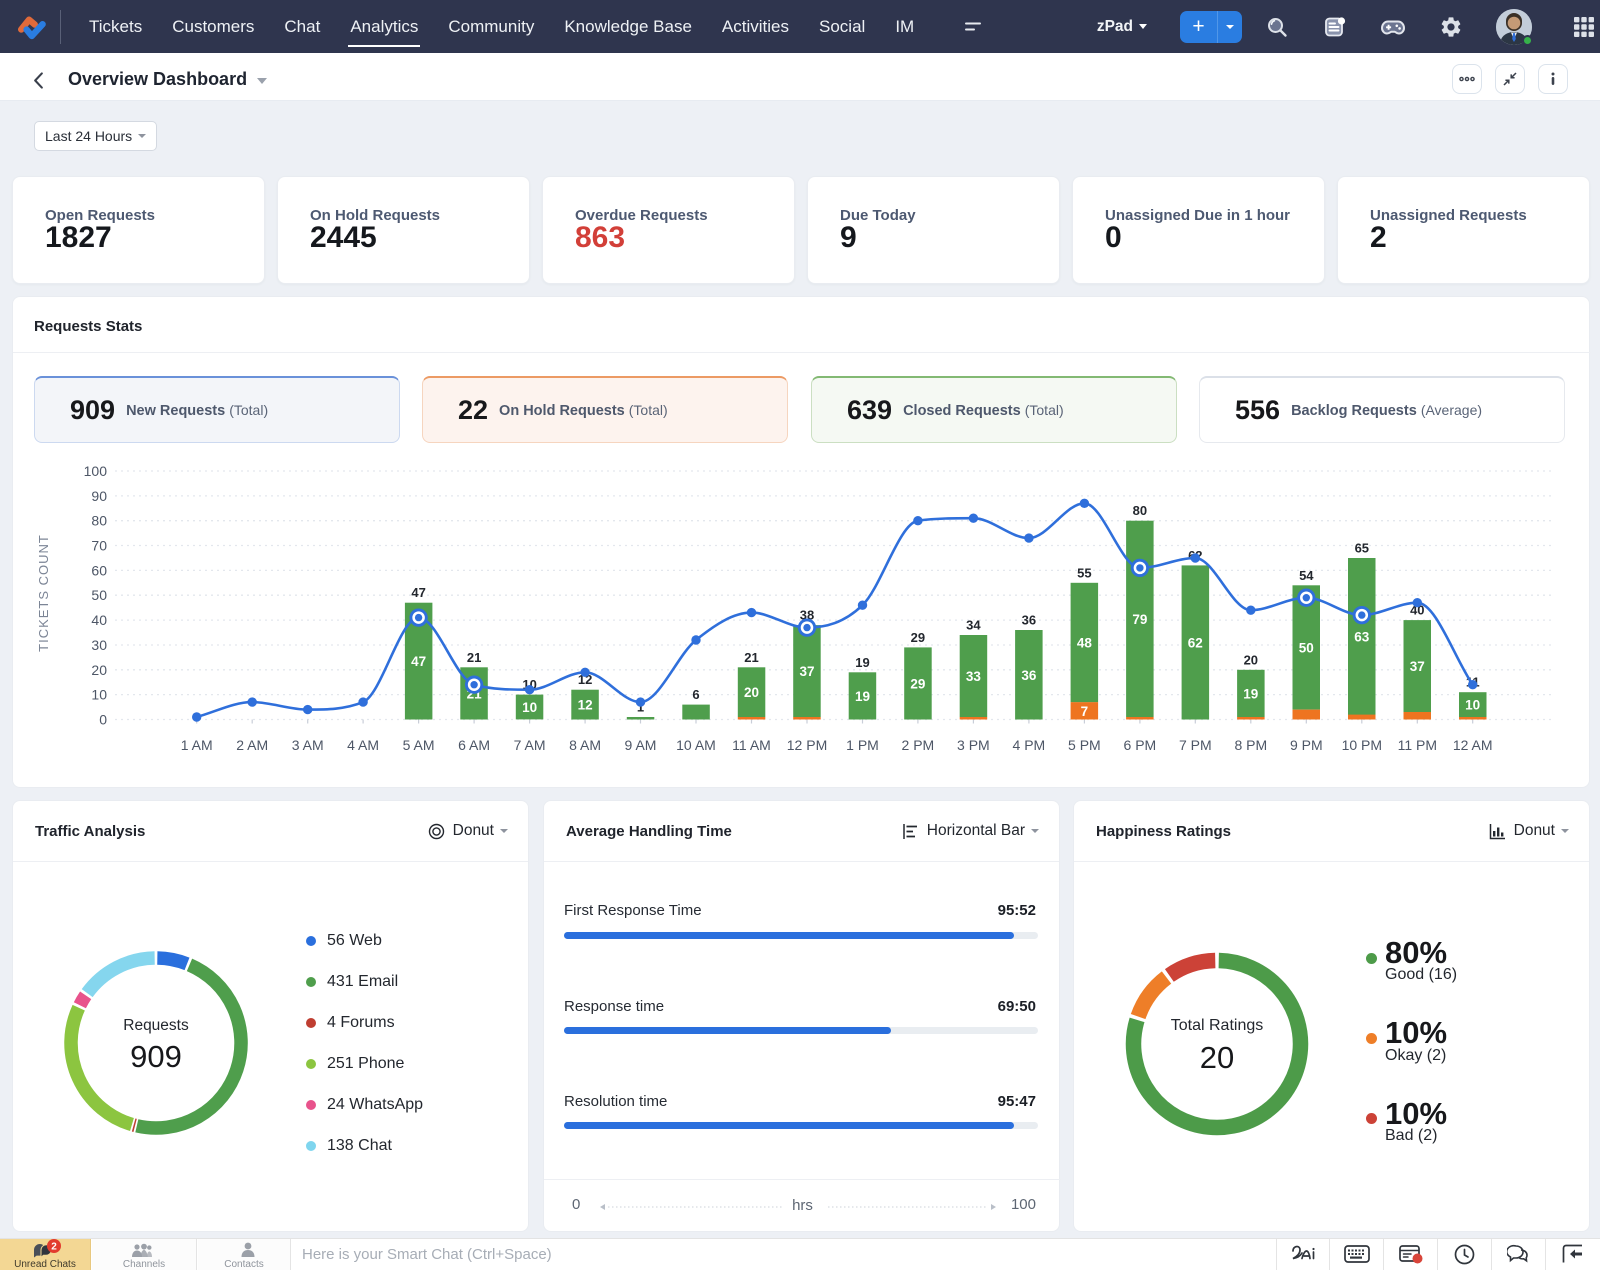 Image resolution: width=1600 pixels, height=1270 pixels. I want to click on svg-text: 100, so click(96, 471).